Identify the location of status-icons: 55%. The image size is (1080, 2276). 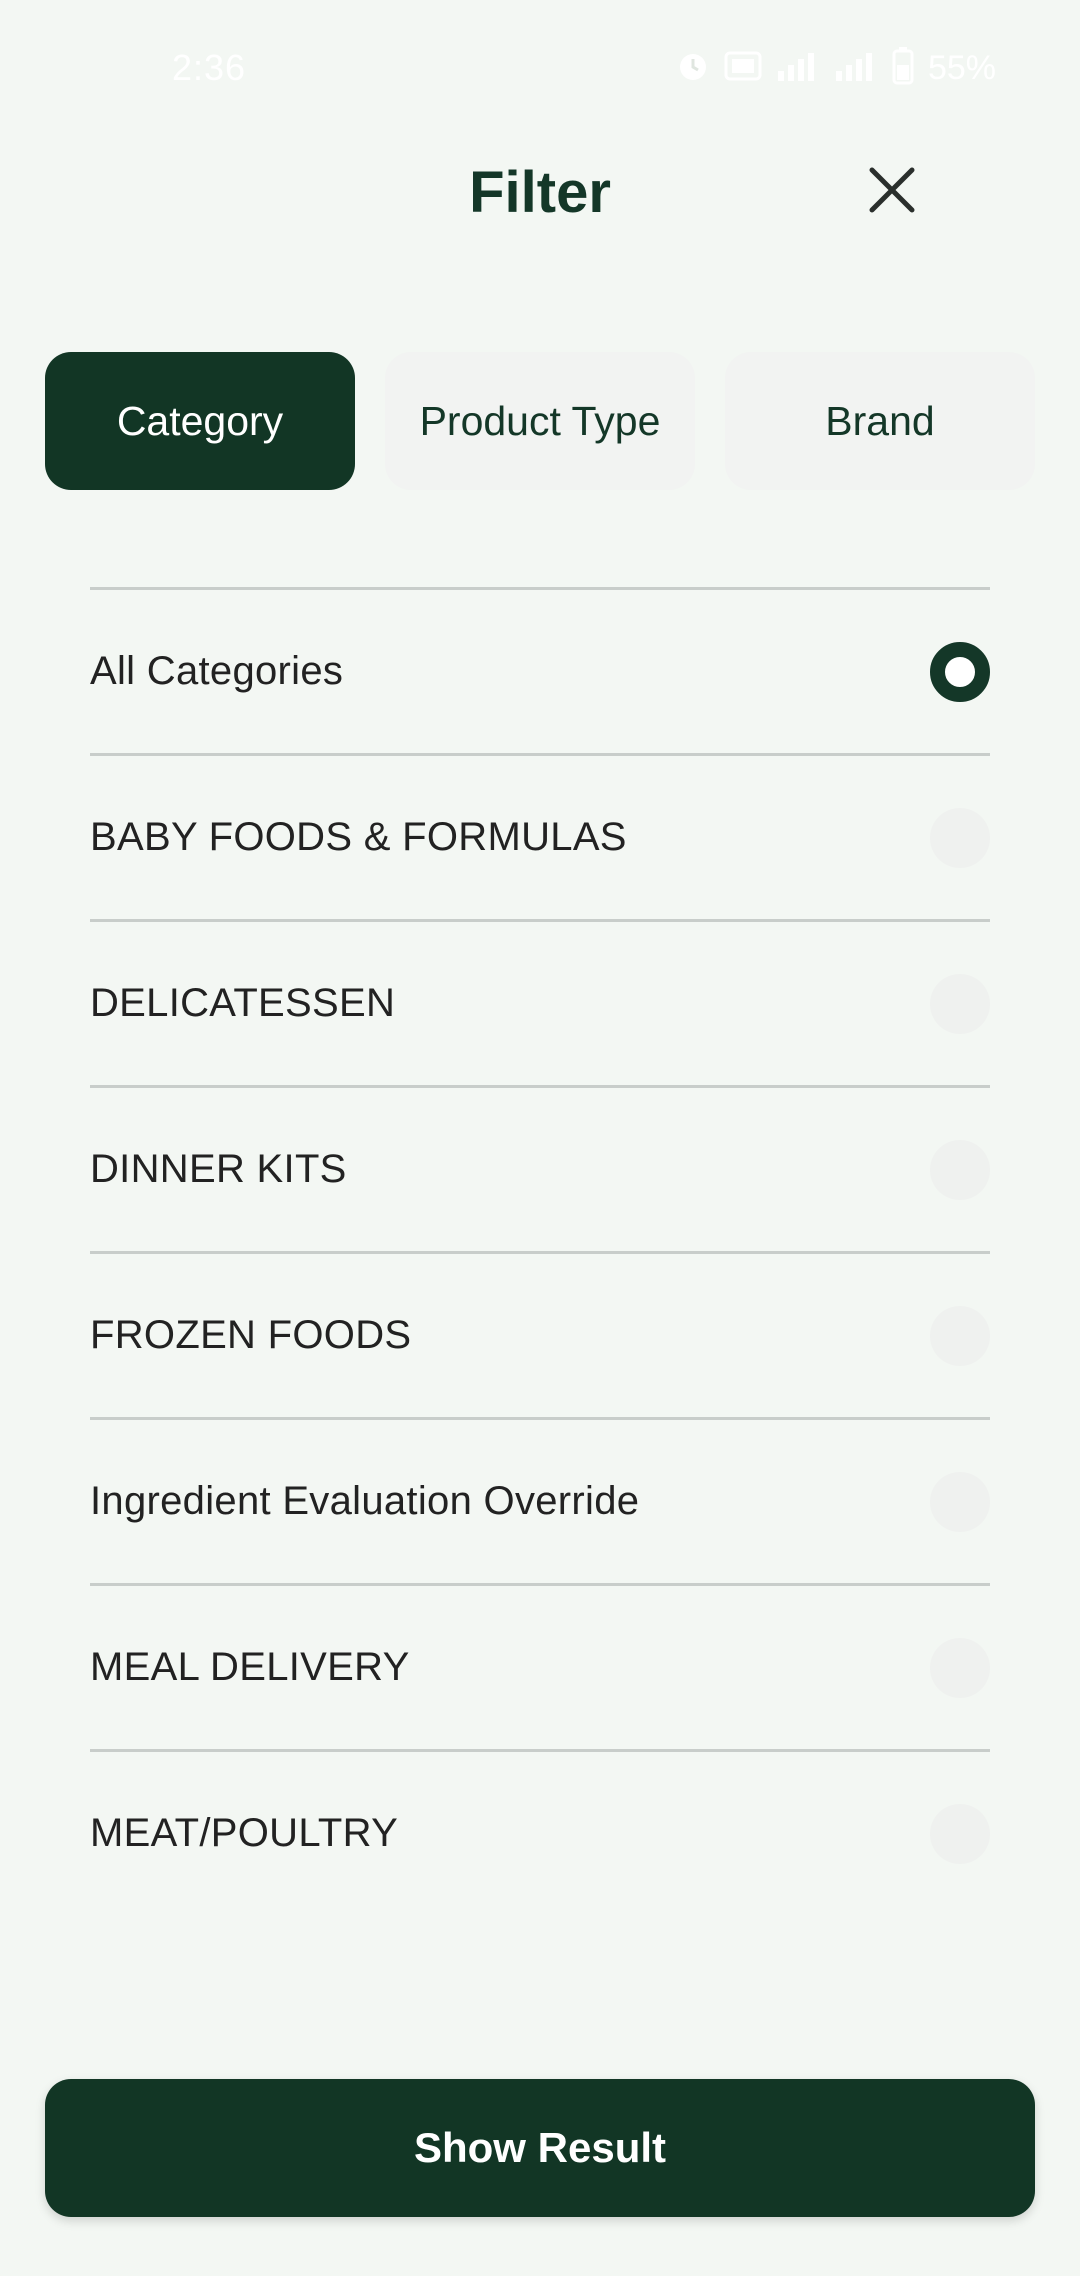
(836, 68).